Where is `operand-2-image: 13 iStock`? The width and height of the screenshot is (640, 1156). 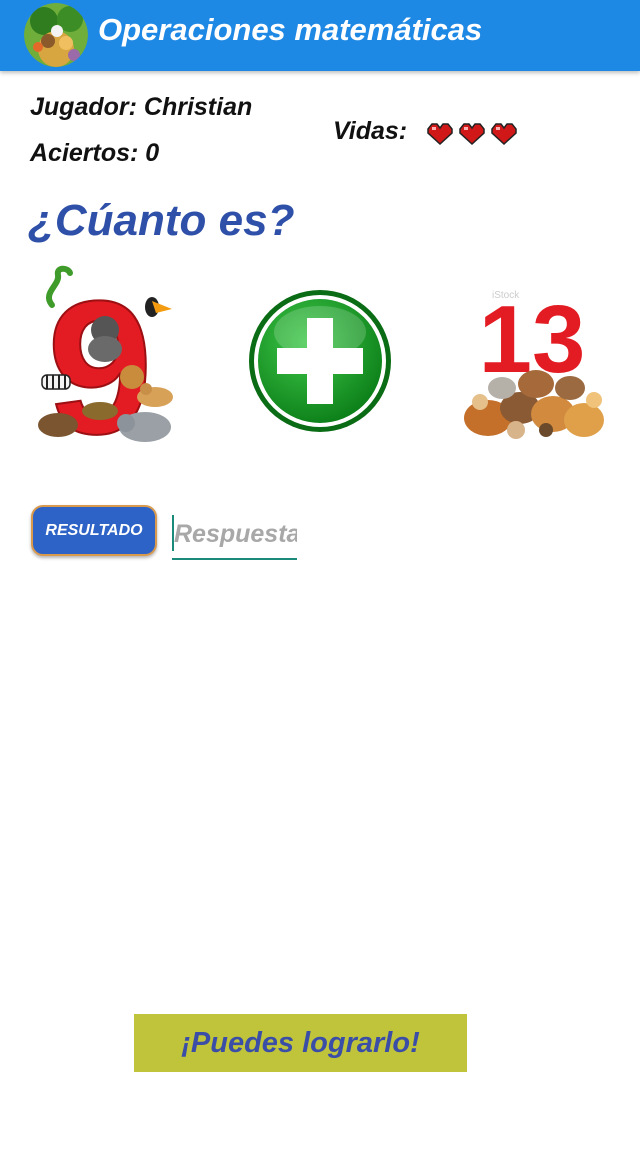 operand-2-image: 13 iStock is located at coordinates (534, 361).